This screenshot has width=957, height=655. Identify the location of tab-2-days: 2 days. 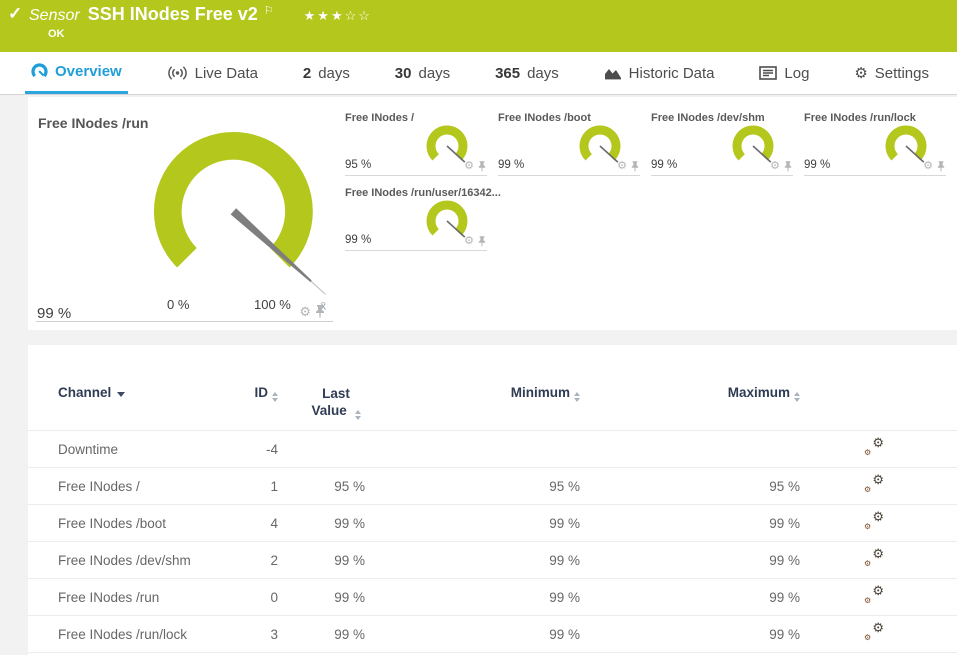
(326, 73).